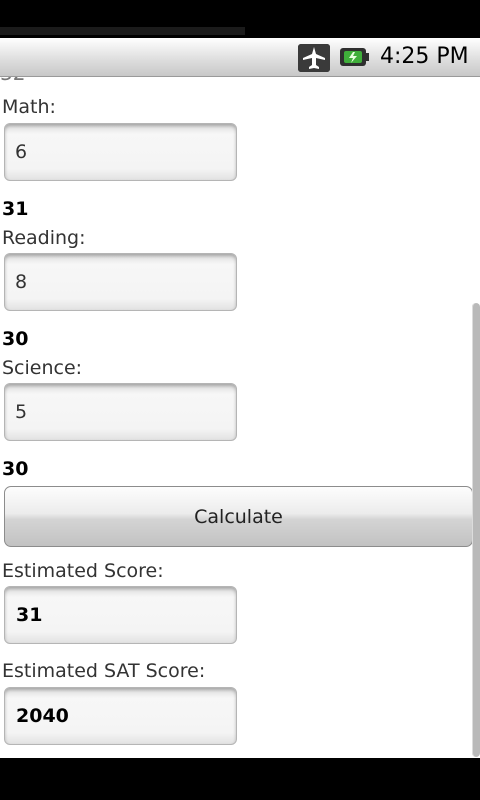  Describe the element at coordinates (104, 671) in the screenshot. I see `estimated-sat-label: Estimated SAT Score:` at that location.